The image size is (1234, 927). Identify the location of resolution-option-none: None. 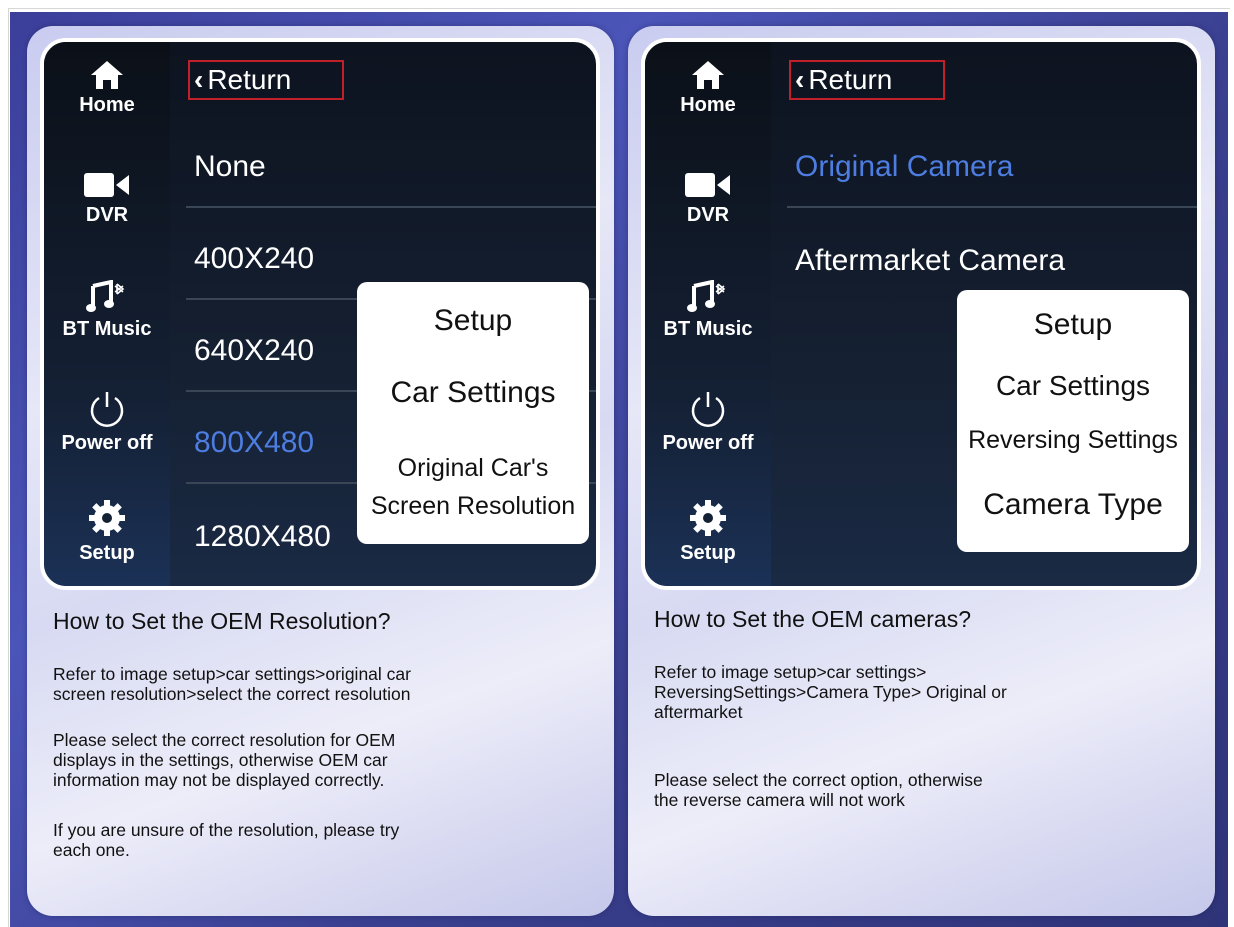
(391, 162).